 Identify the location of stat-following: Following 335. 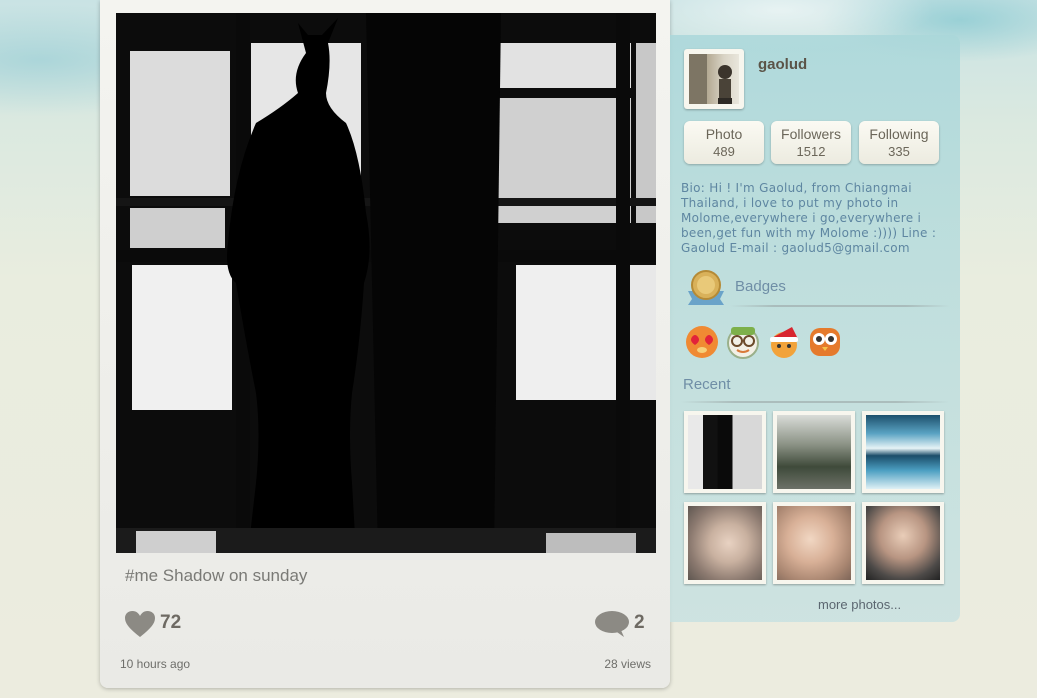
(899, 142).